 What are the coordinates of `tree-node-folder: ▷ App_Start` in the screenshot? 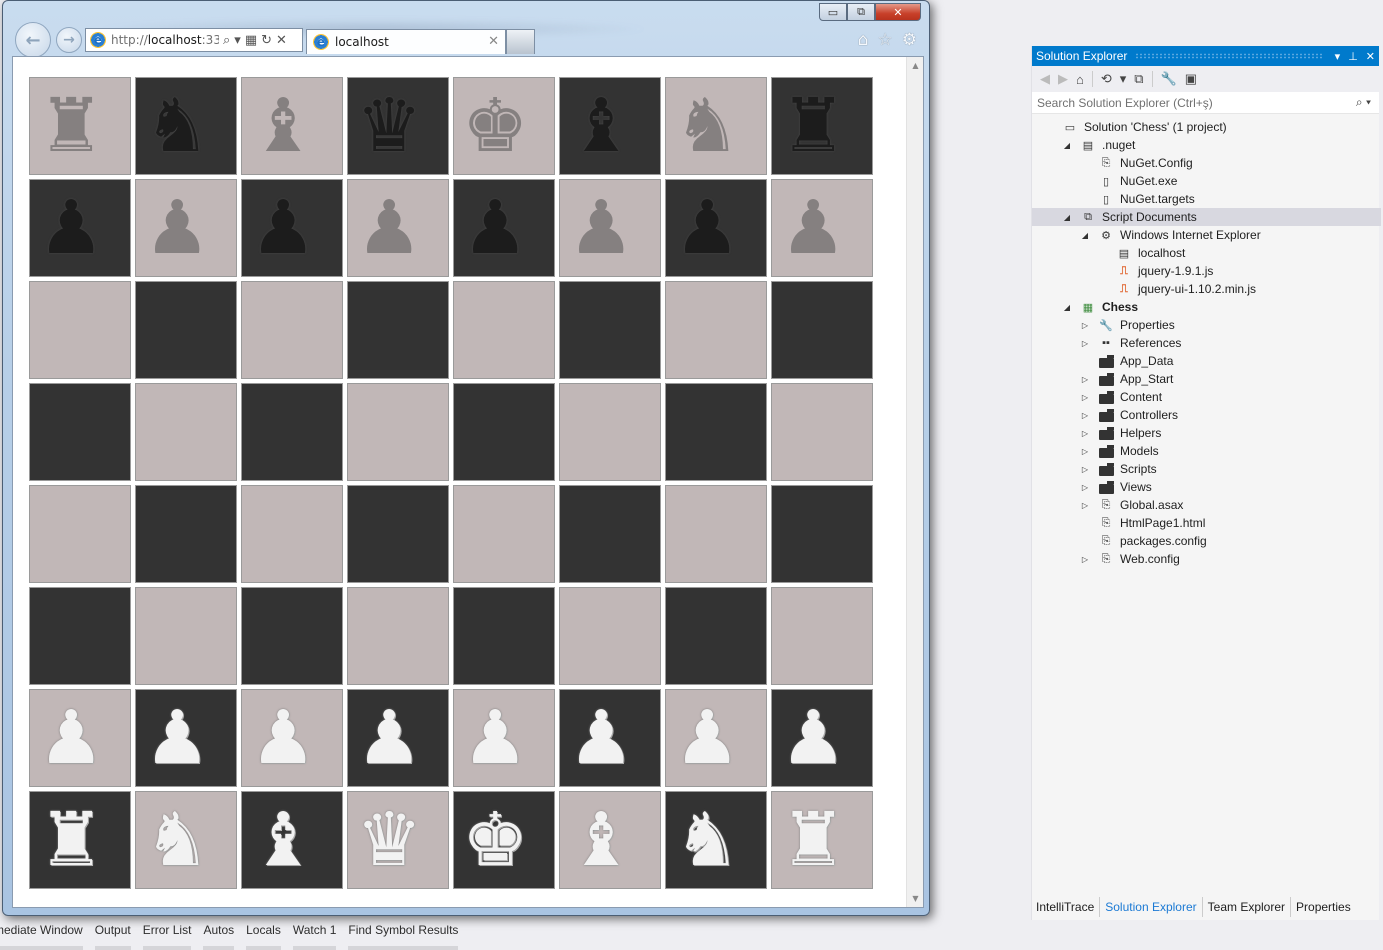 It's located at (1205, 379).